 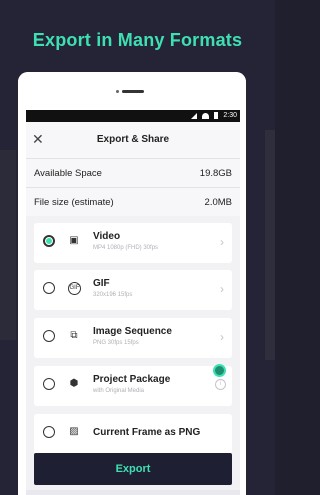 I want to click on phone-top-bezel, so click(x=132, y=91).